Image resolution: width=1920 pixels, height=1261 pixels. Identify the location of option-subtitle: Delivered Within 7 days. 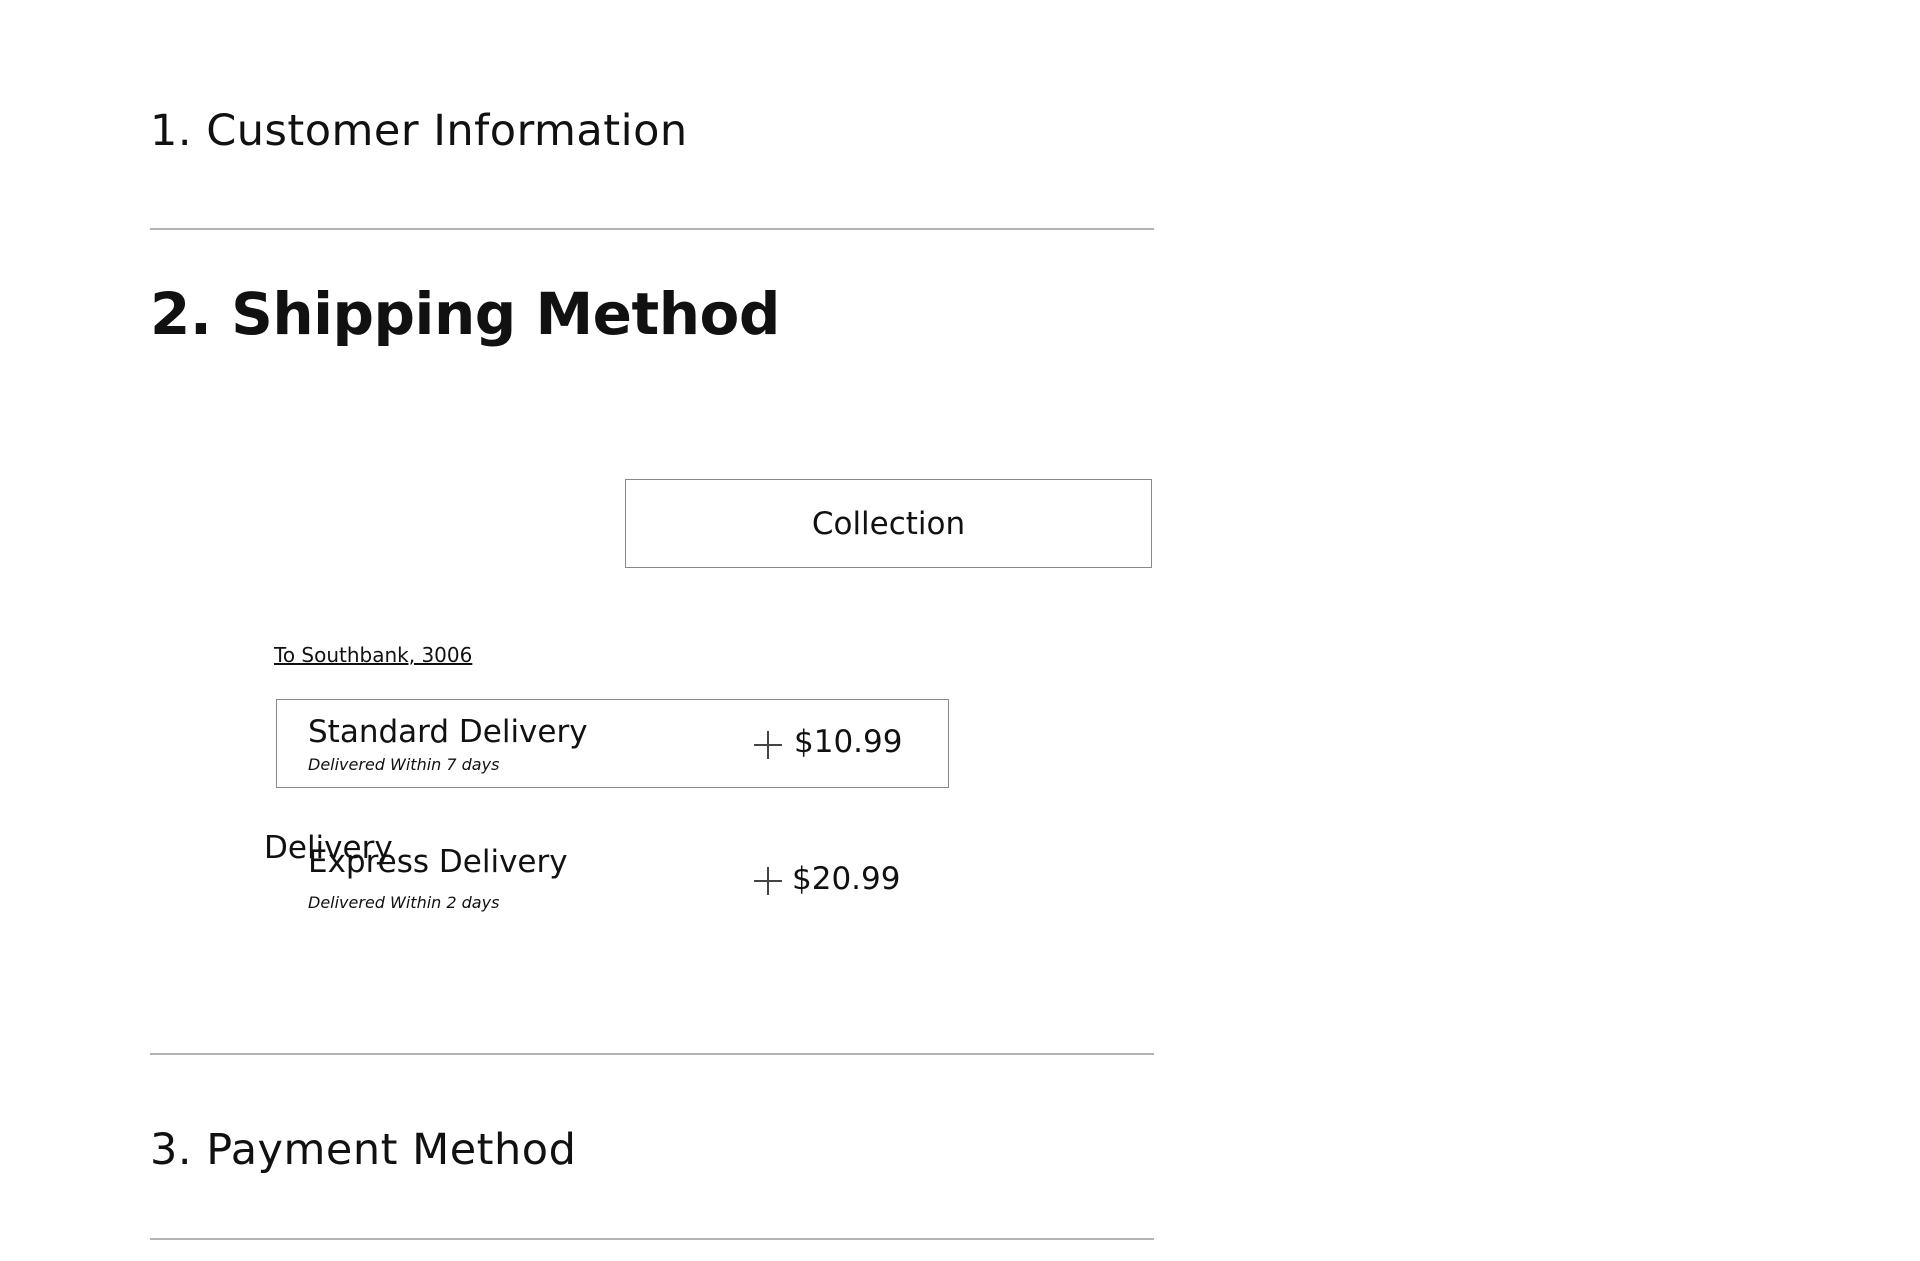
(404, 764).